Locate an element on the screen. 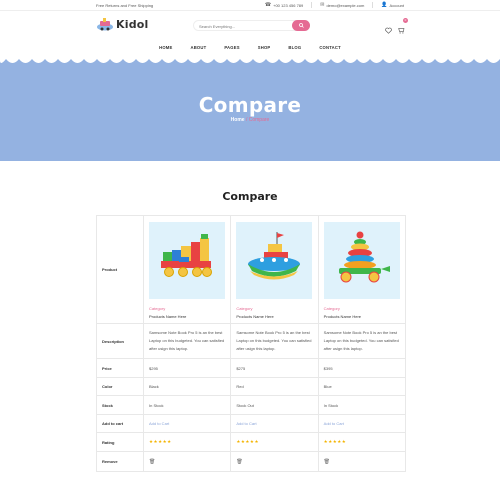  price-cell: $275 is located at coordinates (274, 368).